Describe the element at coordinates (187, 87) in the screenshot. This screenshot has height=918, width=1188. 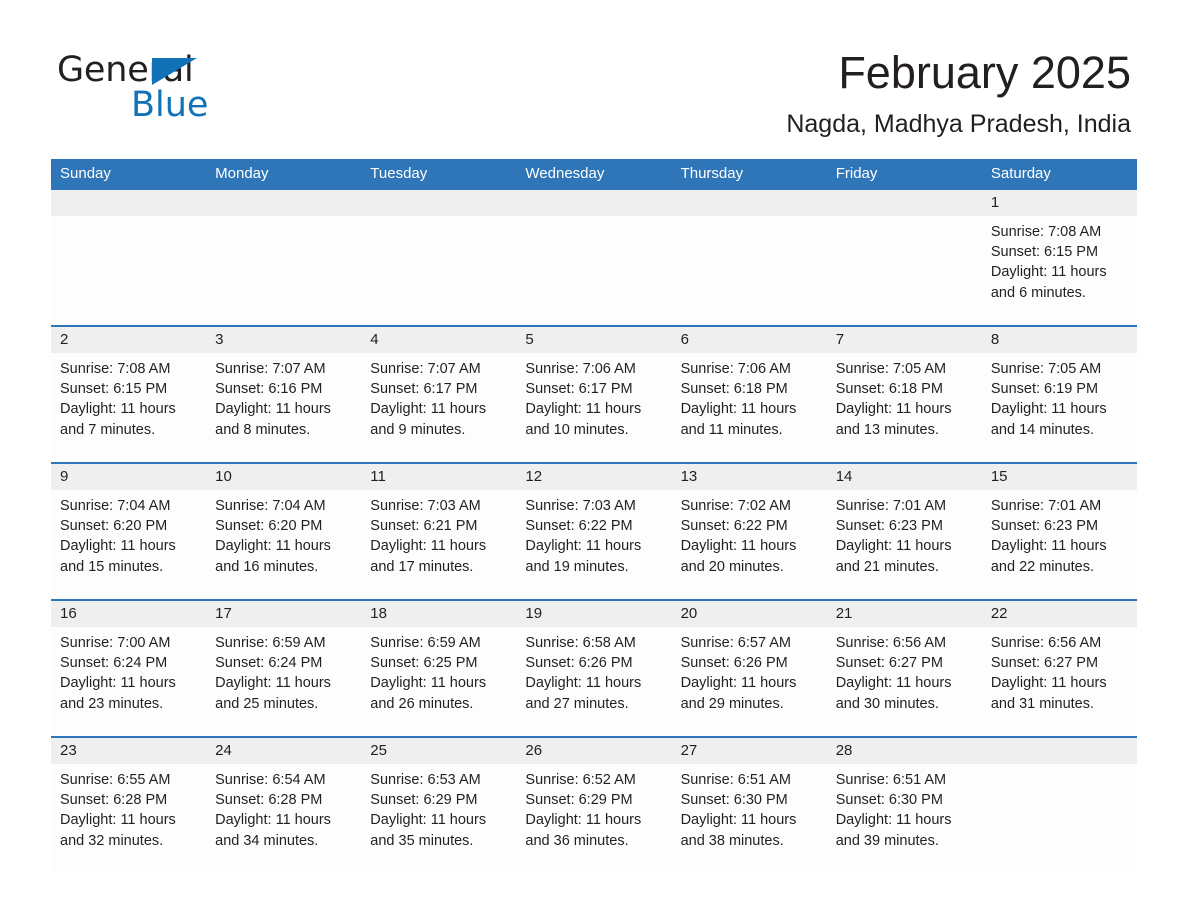
I see `general-blue-logo: General Blue` at that location.